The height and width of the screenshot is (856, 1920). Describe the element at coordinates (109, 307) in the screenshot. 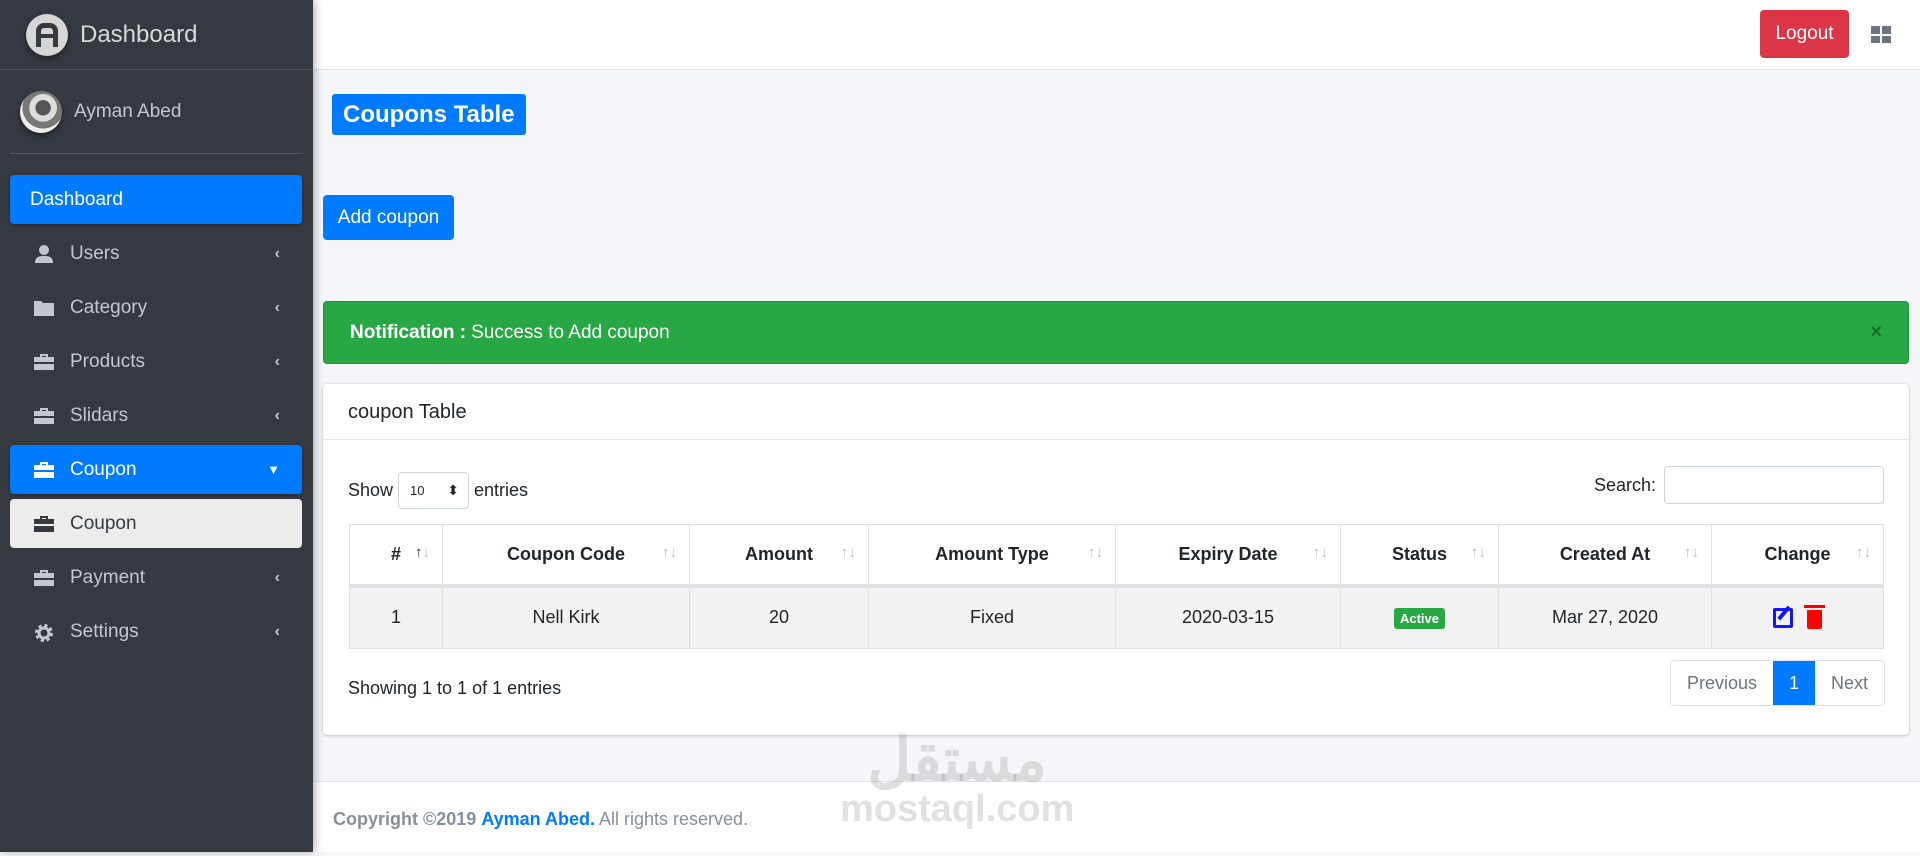

I see `sidebar-item-label: Category` at that location.